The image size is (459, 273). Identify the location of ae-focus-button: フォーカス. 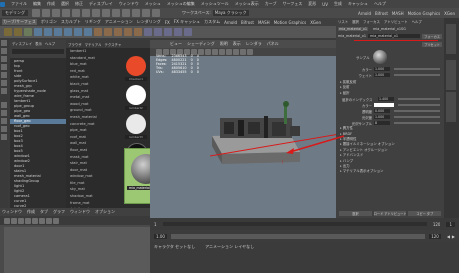
(432, 36).